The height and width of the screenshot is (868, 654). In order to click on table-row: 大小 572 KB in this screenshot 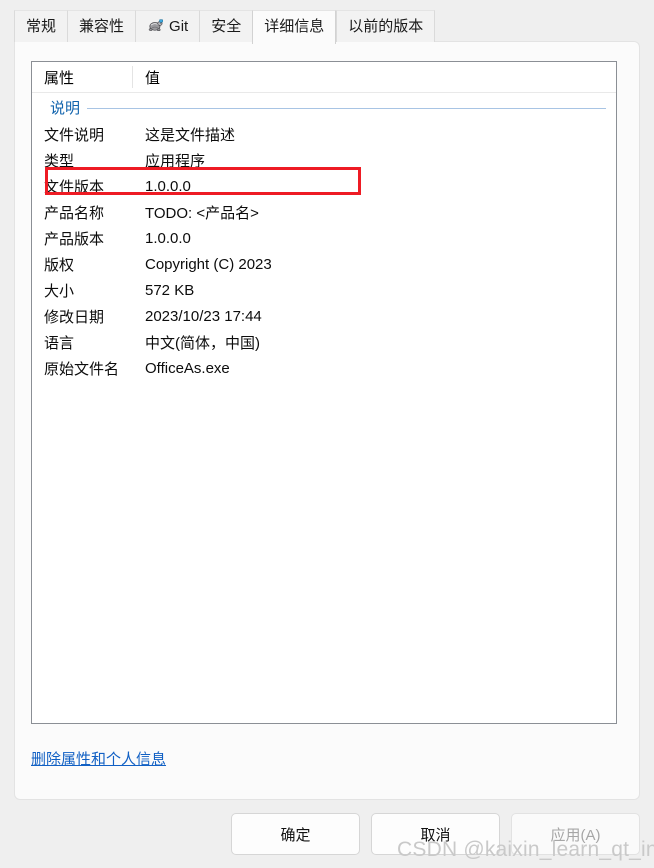, I will do `click(324, 290)`.